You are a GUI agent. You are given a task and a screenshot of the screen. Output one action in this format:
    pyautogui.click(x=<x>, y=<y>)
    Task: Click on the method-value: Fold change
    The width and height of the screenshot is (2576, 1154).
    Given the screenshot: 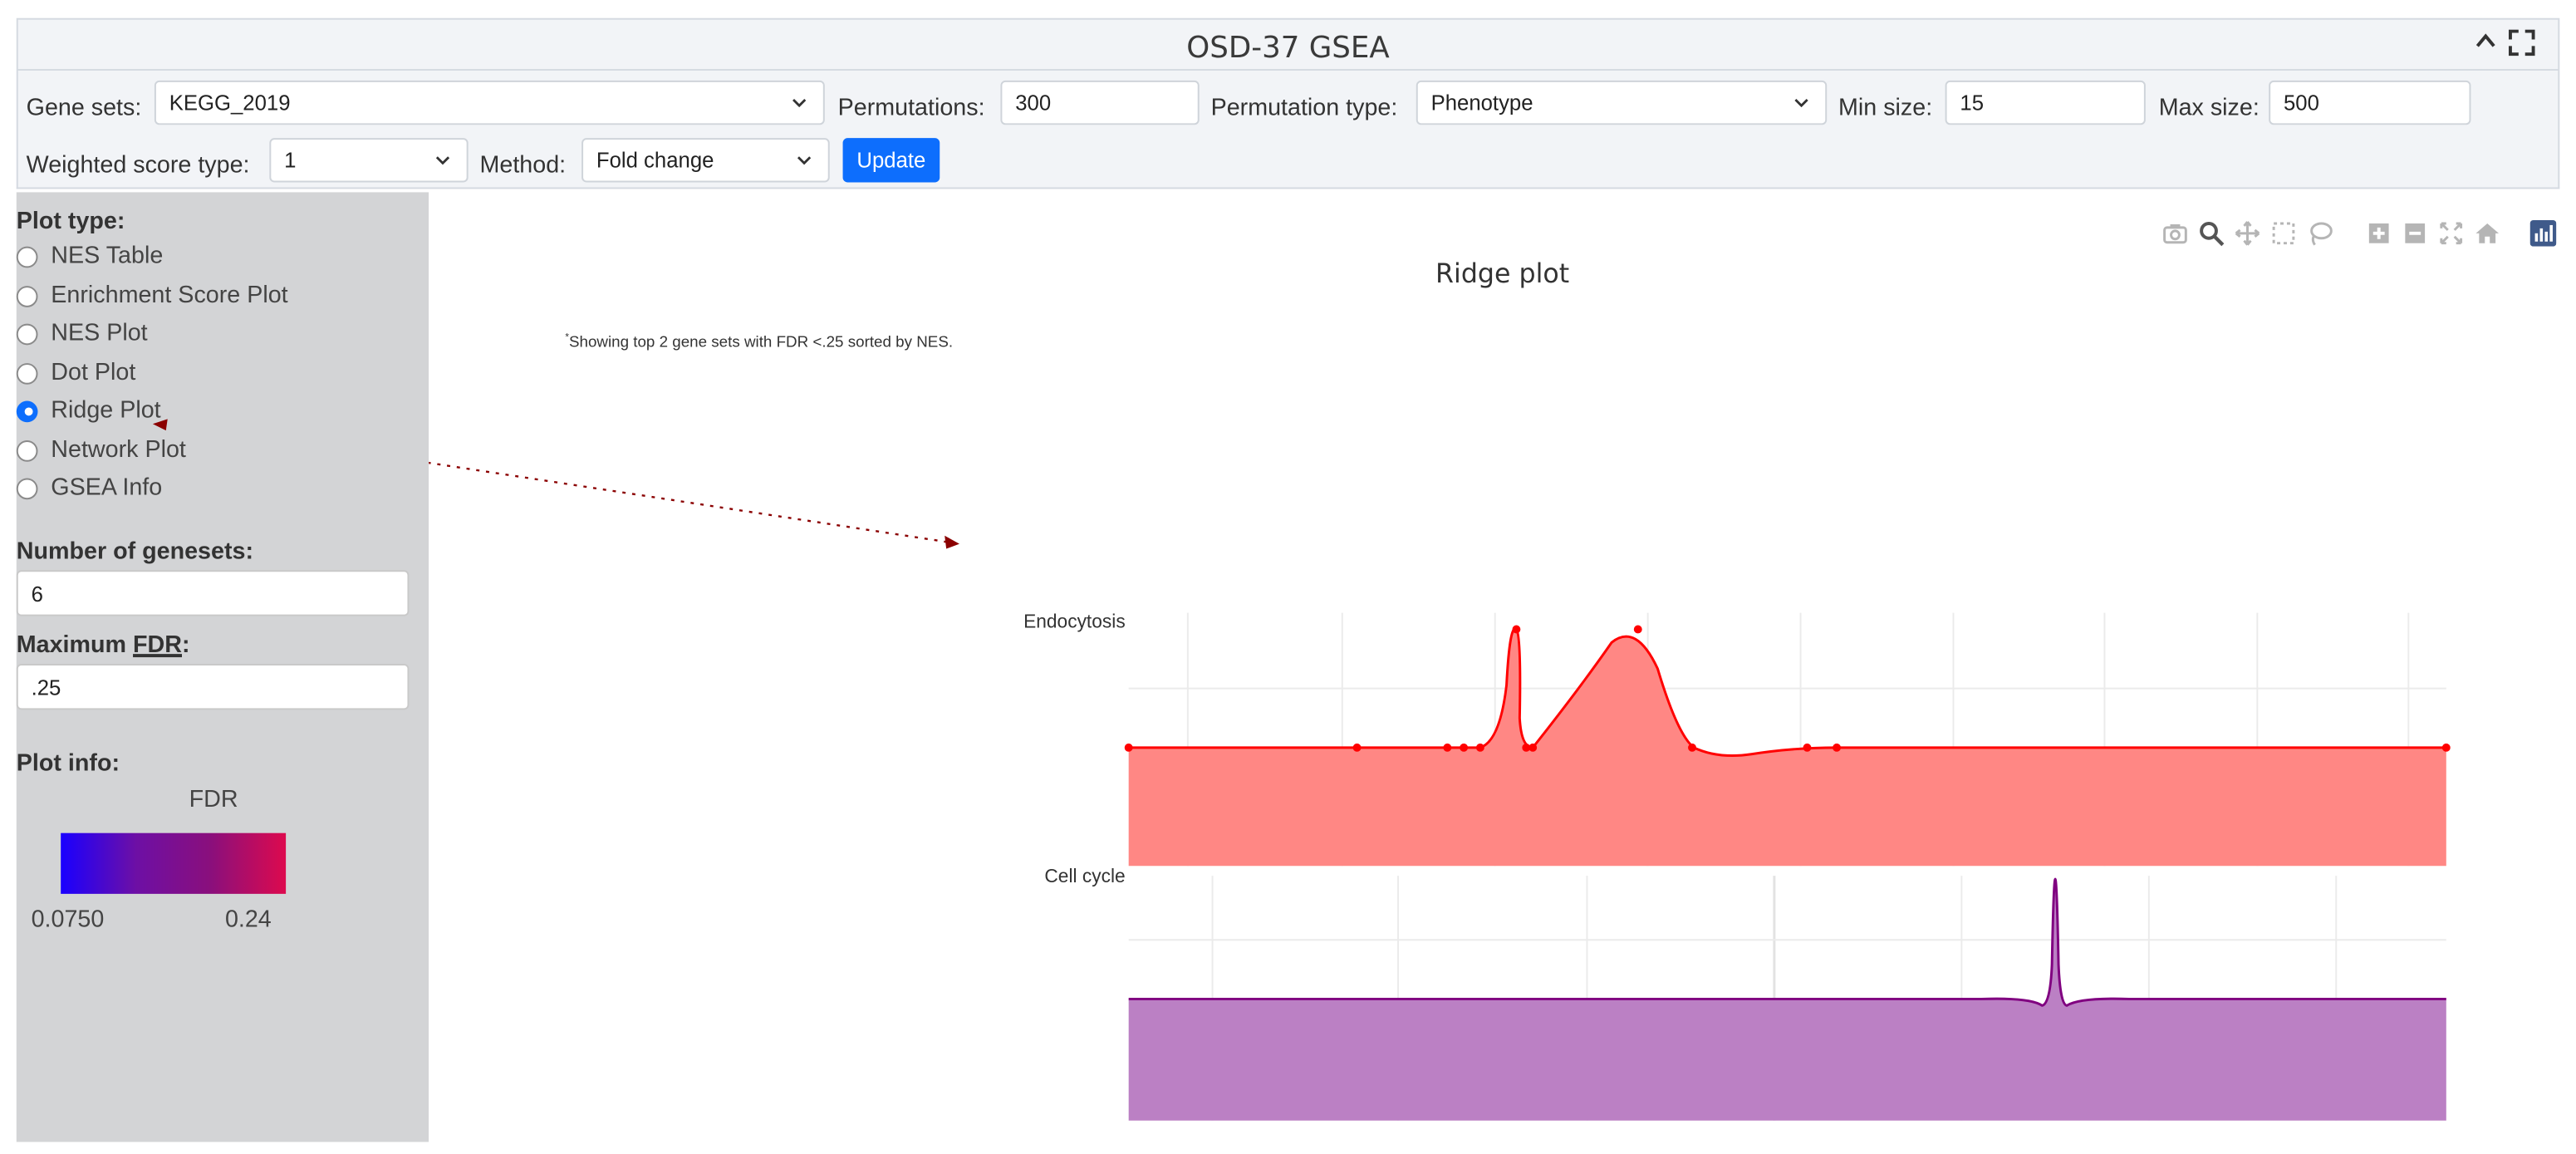 What is the action you would take?
    pyautogui.click(x=655, y=160)
    